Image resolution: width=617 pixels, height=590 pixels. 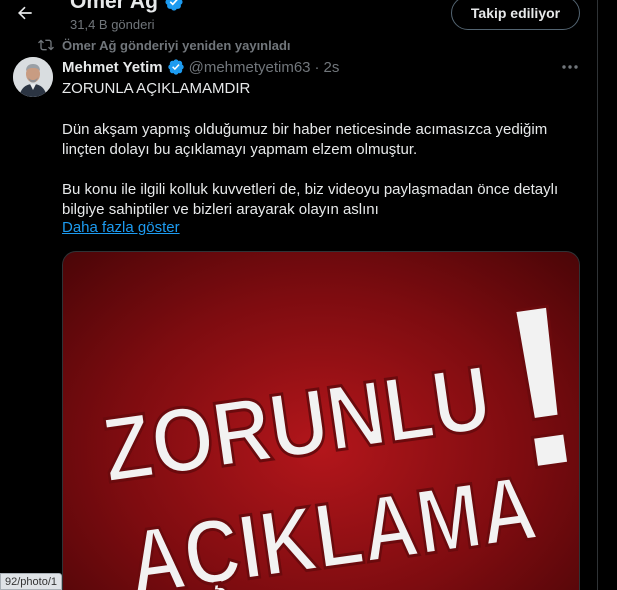 I want to click on author-avatar, so click(x=33, y=77).